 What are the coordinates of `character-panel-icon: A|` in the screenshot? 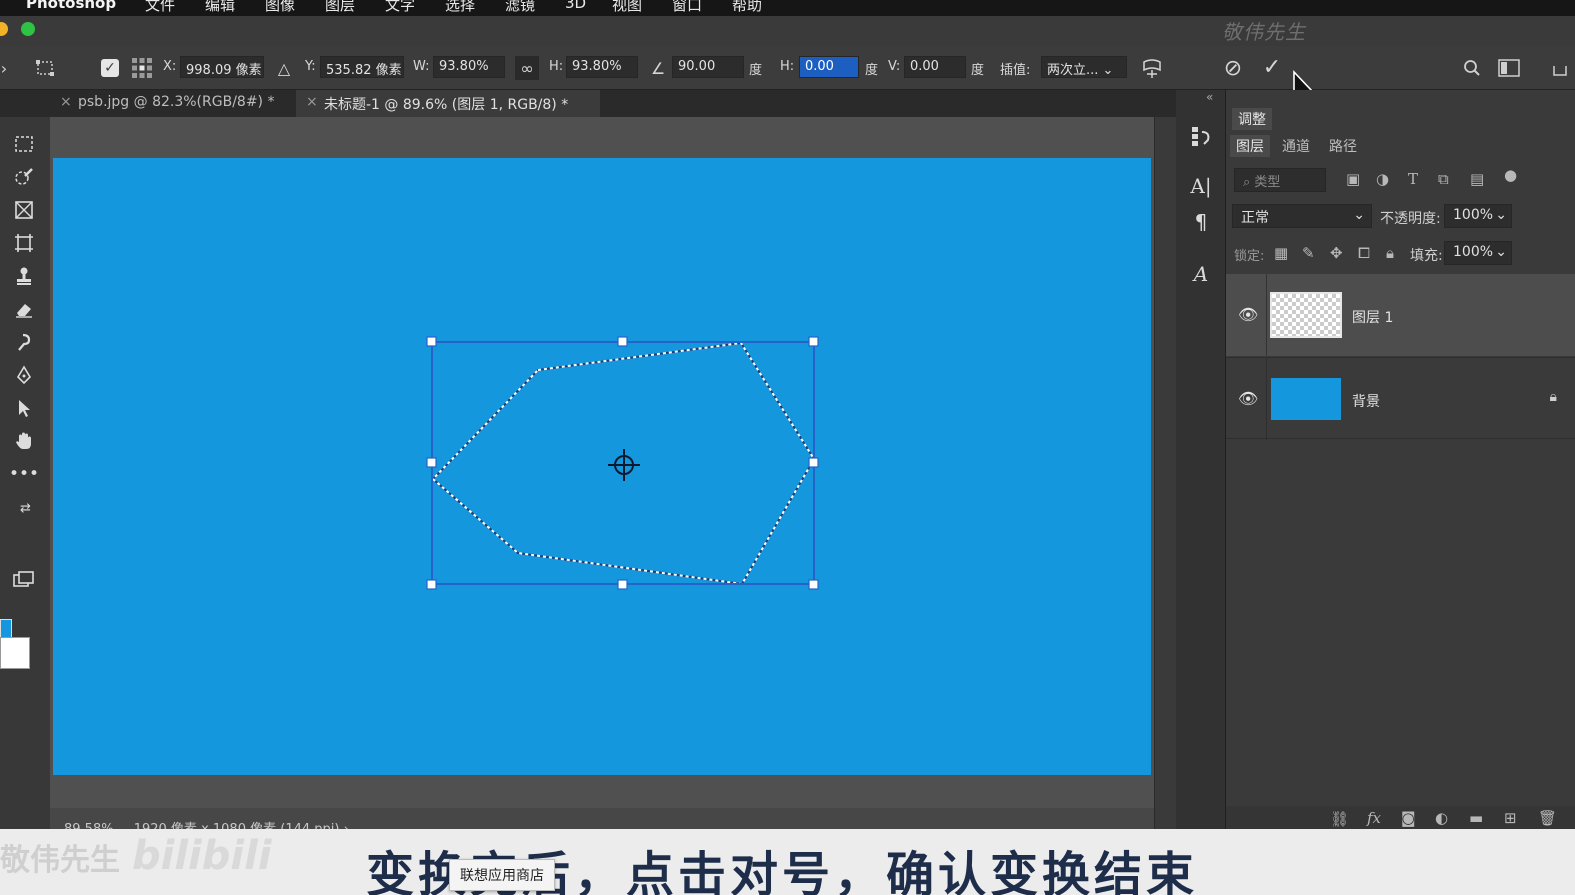 It's located at (1201, 186).